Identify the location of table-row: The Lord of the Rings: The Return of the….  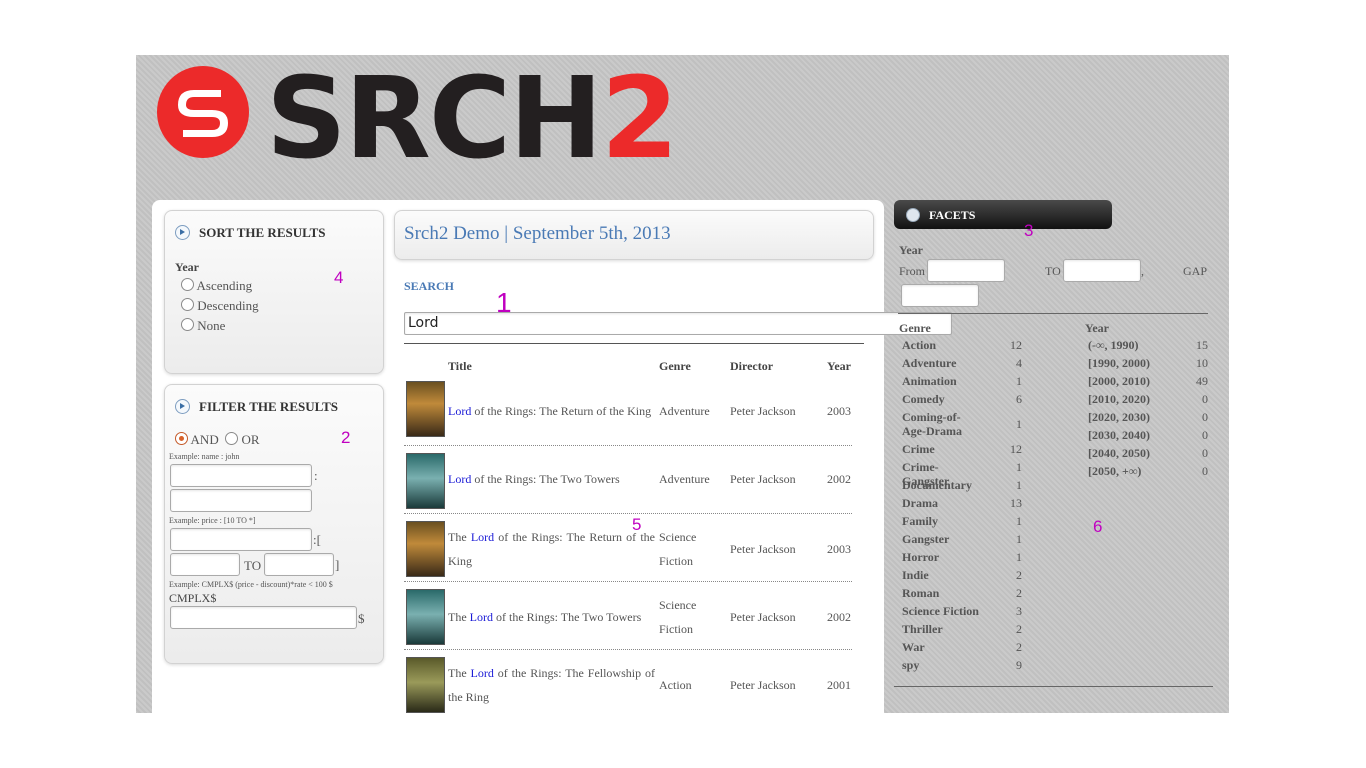
(628, 549).